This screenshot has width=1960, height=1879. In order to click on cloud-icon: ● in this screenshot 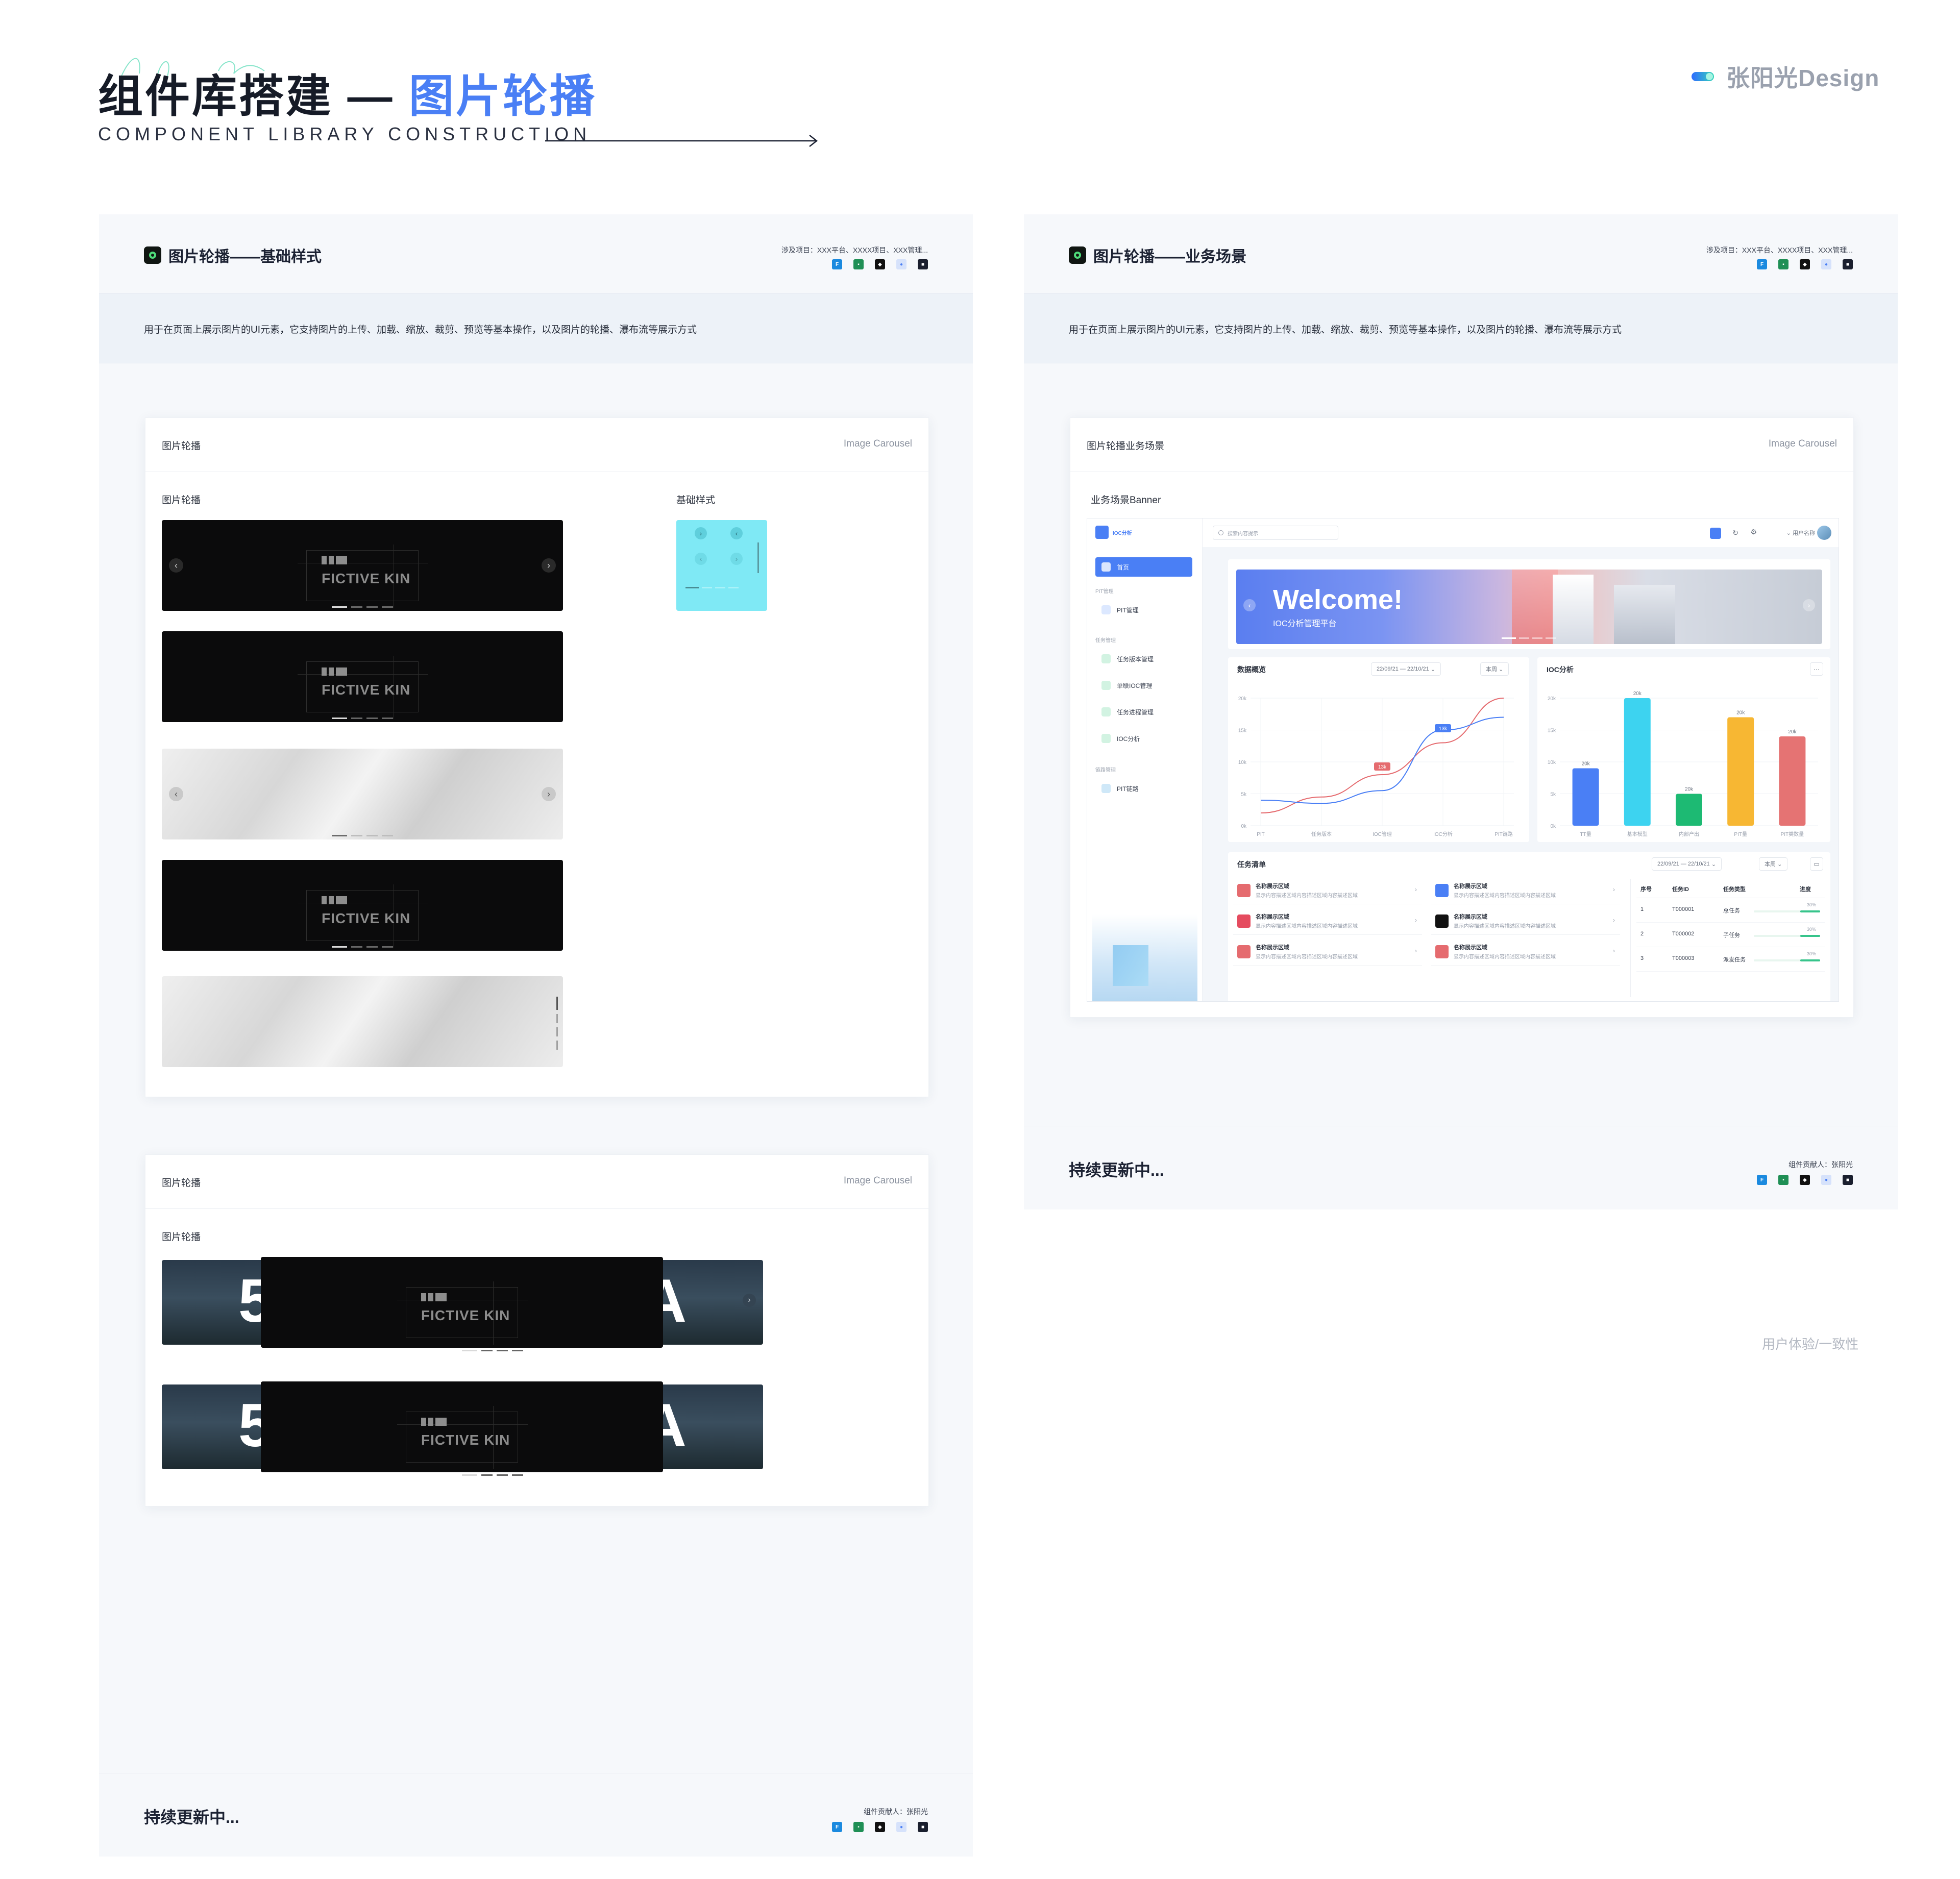, I will do `click(1826, 264)`.